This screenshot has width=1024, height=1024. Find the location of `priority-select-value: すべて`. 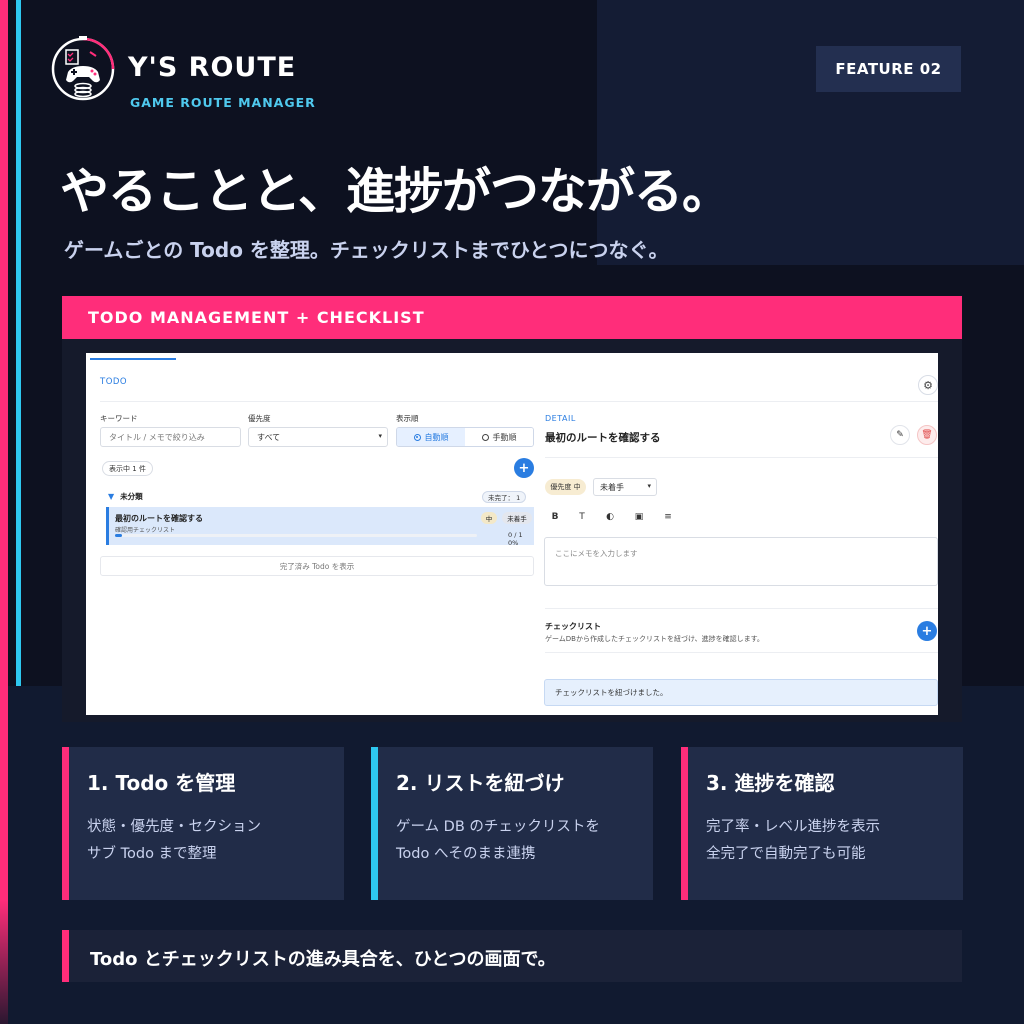

priority-select-value: すべて is located at coordinates (269, 437).